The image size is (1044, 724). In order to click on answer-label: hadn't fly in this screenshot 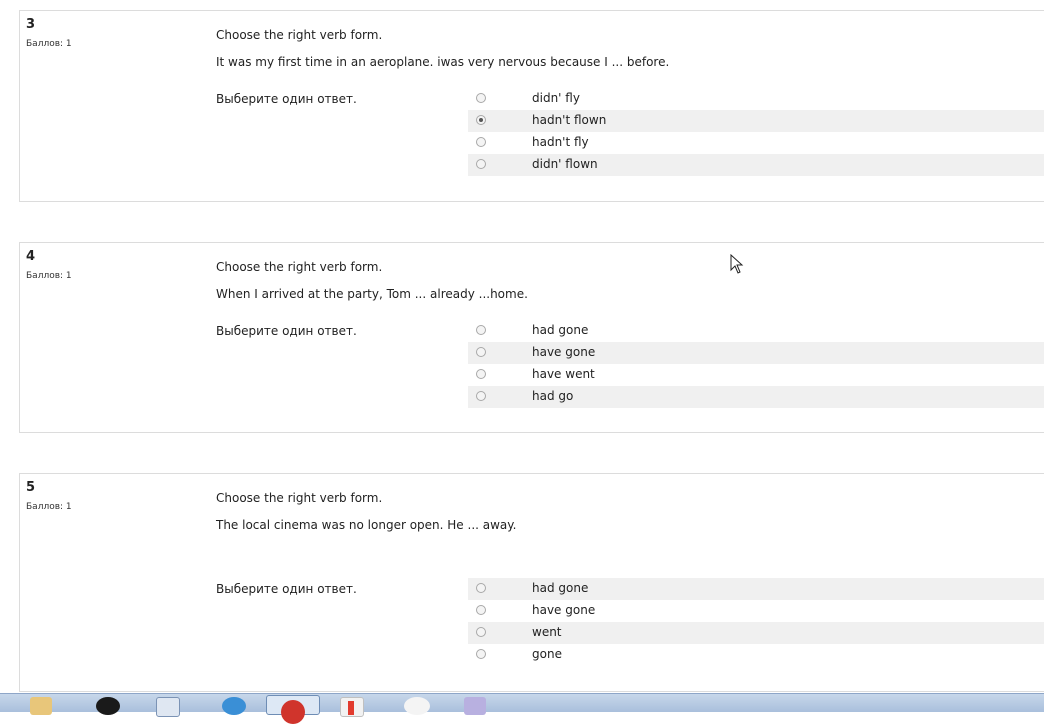, I will do `click(560, 142)`.